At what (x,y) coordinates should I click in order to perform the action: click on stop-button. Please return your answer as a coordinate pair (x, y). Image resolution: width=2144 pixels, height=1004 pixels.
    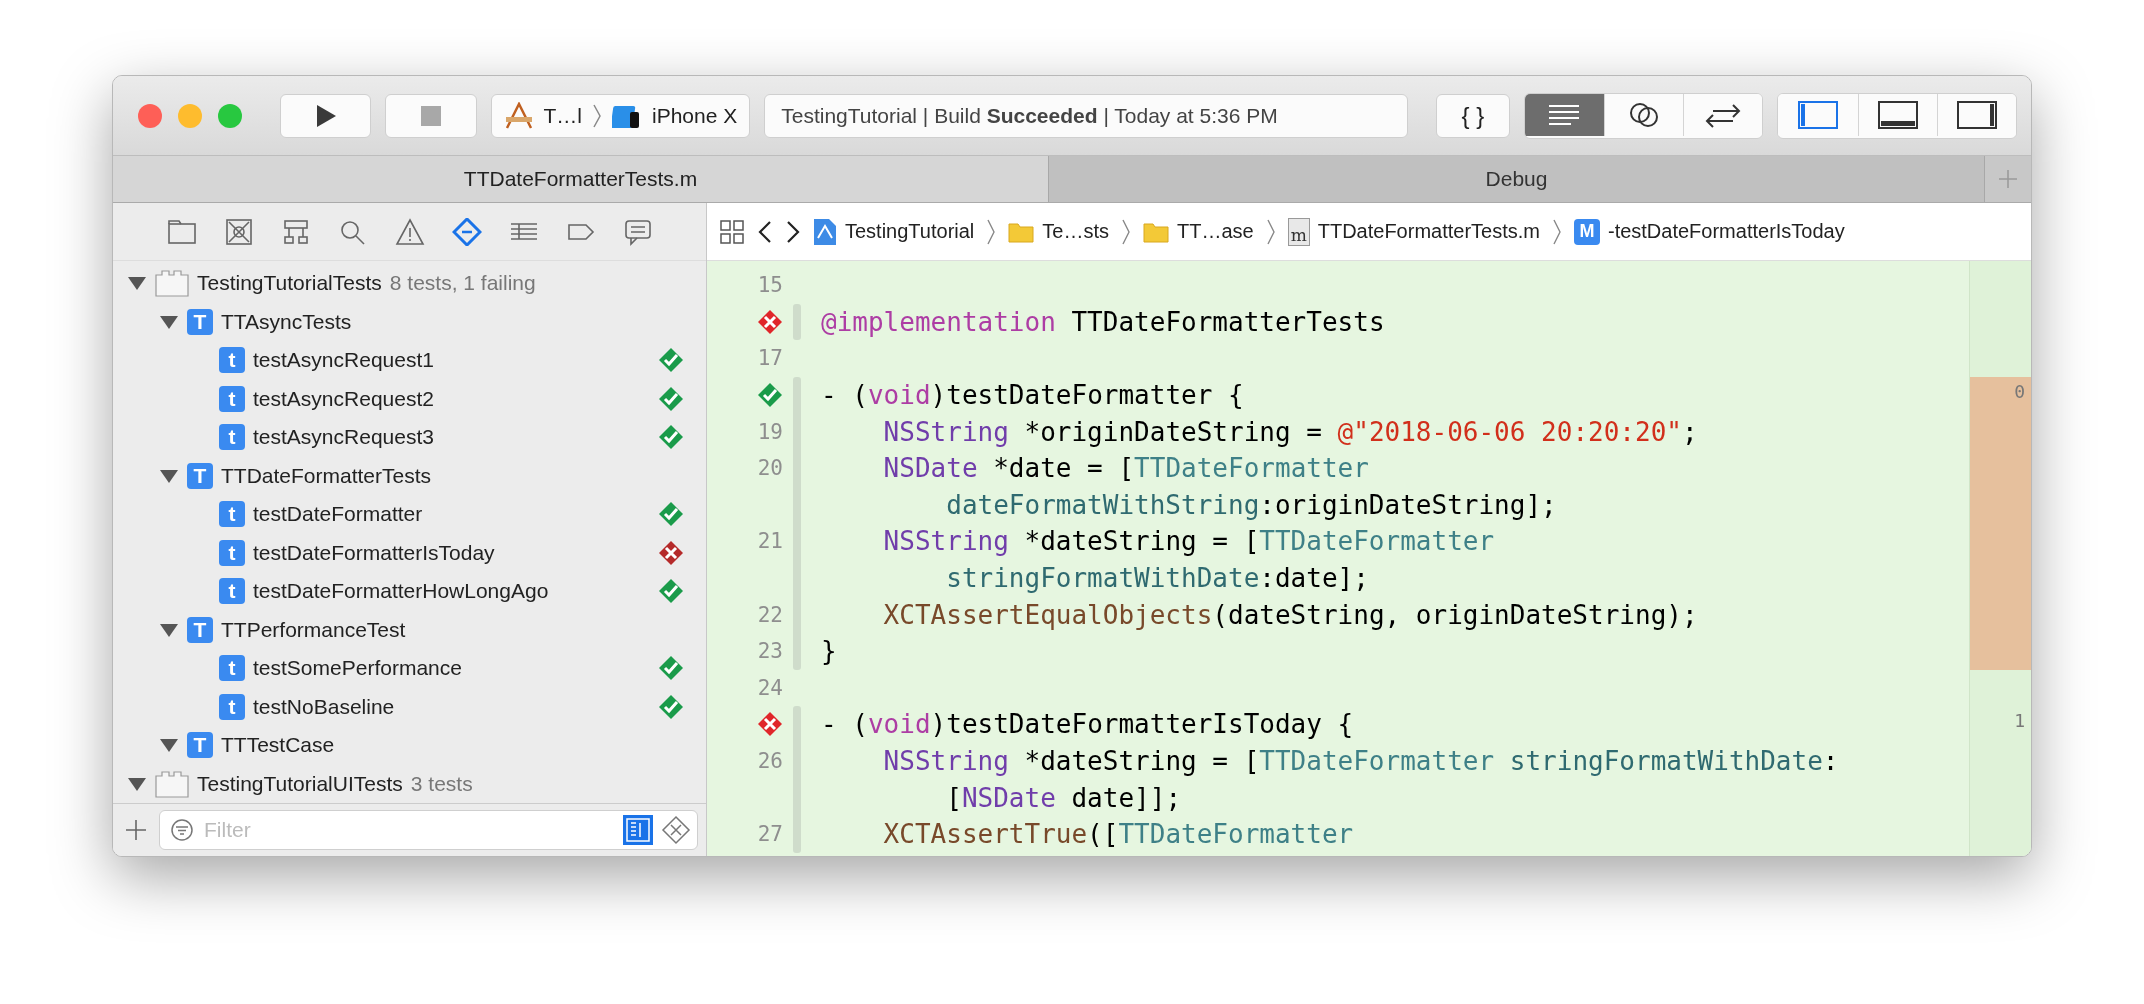
    Looking at the image, I should click on (431, 115).